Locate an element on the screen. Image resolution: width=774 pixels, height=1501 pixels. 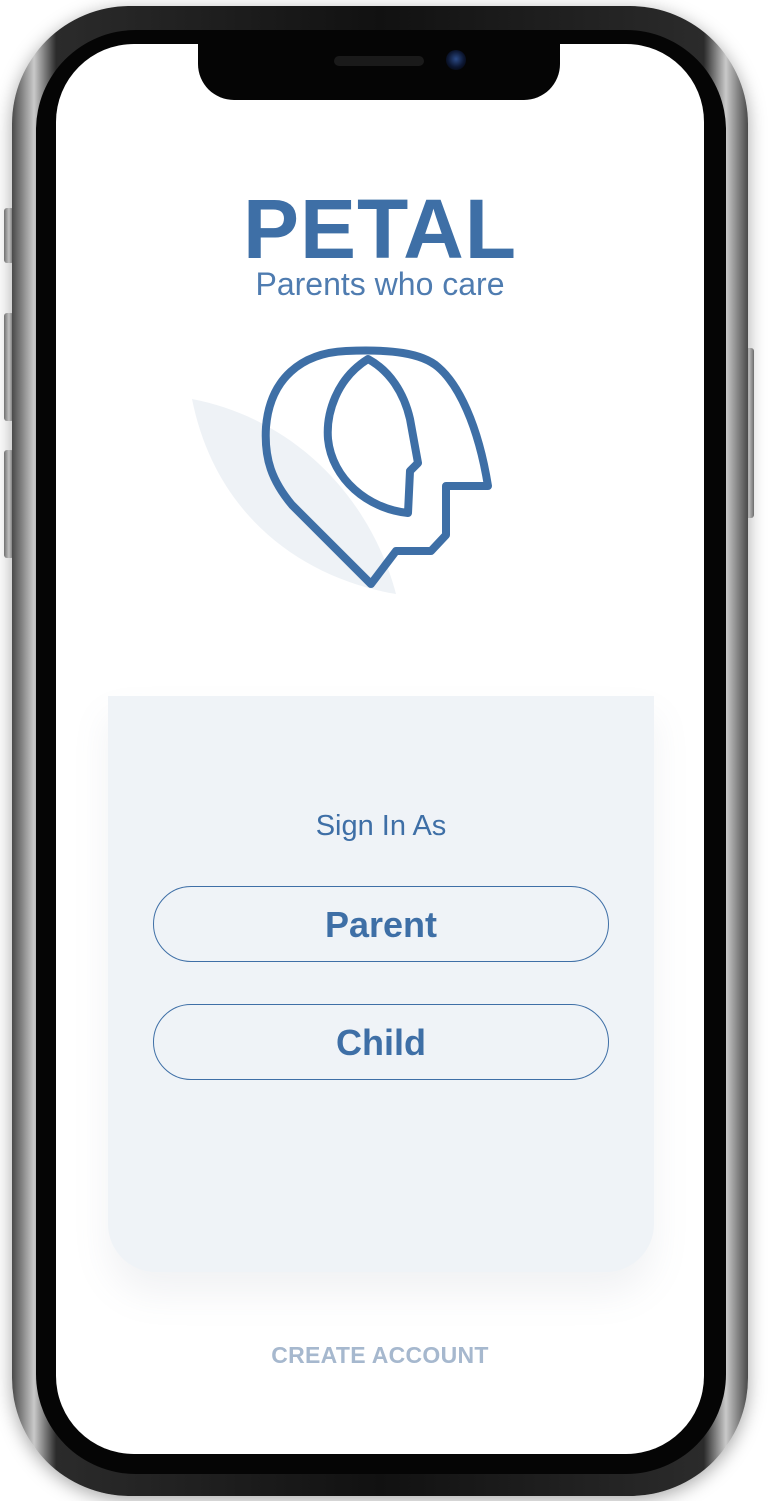
front-camera-icon is located at coordinates (456, 60).